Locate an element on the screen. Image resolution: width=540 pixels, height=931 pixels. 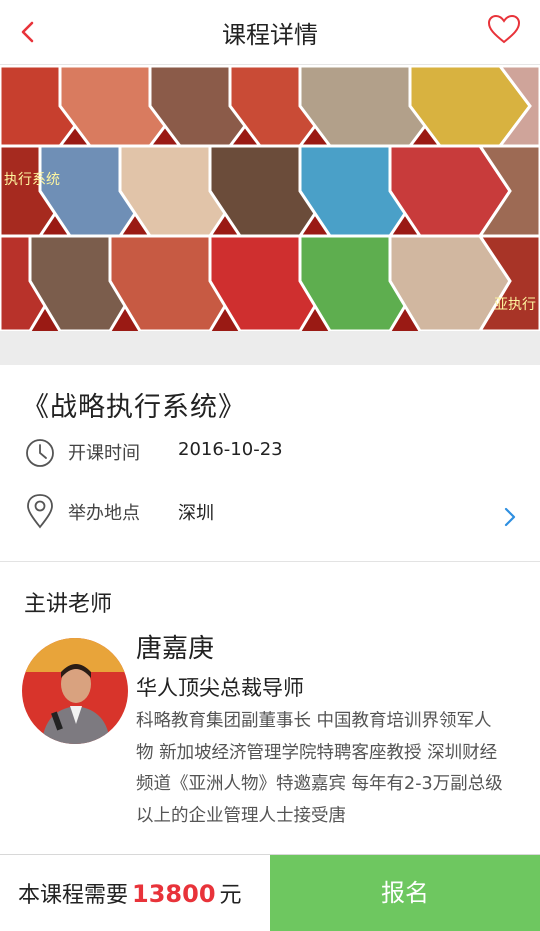
svg-text: 执行系统 is located at coordinates (32, 179).